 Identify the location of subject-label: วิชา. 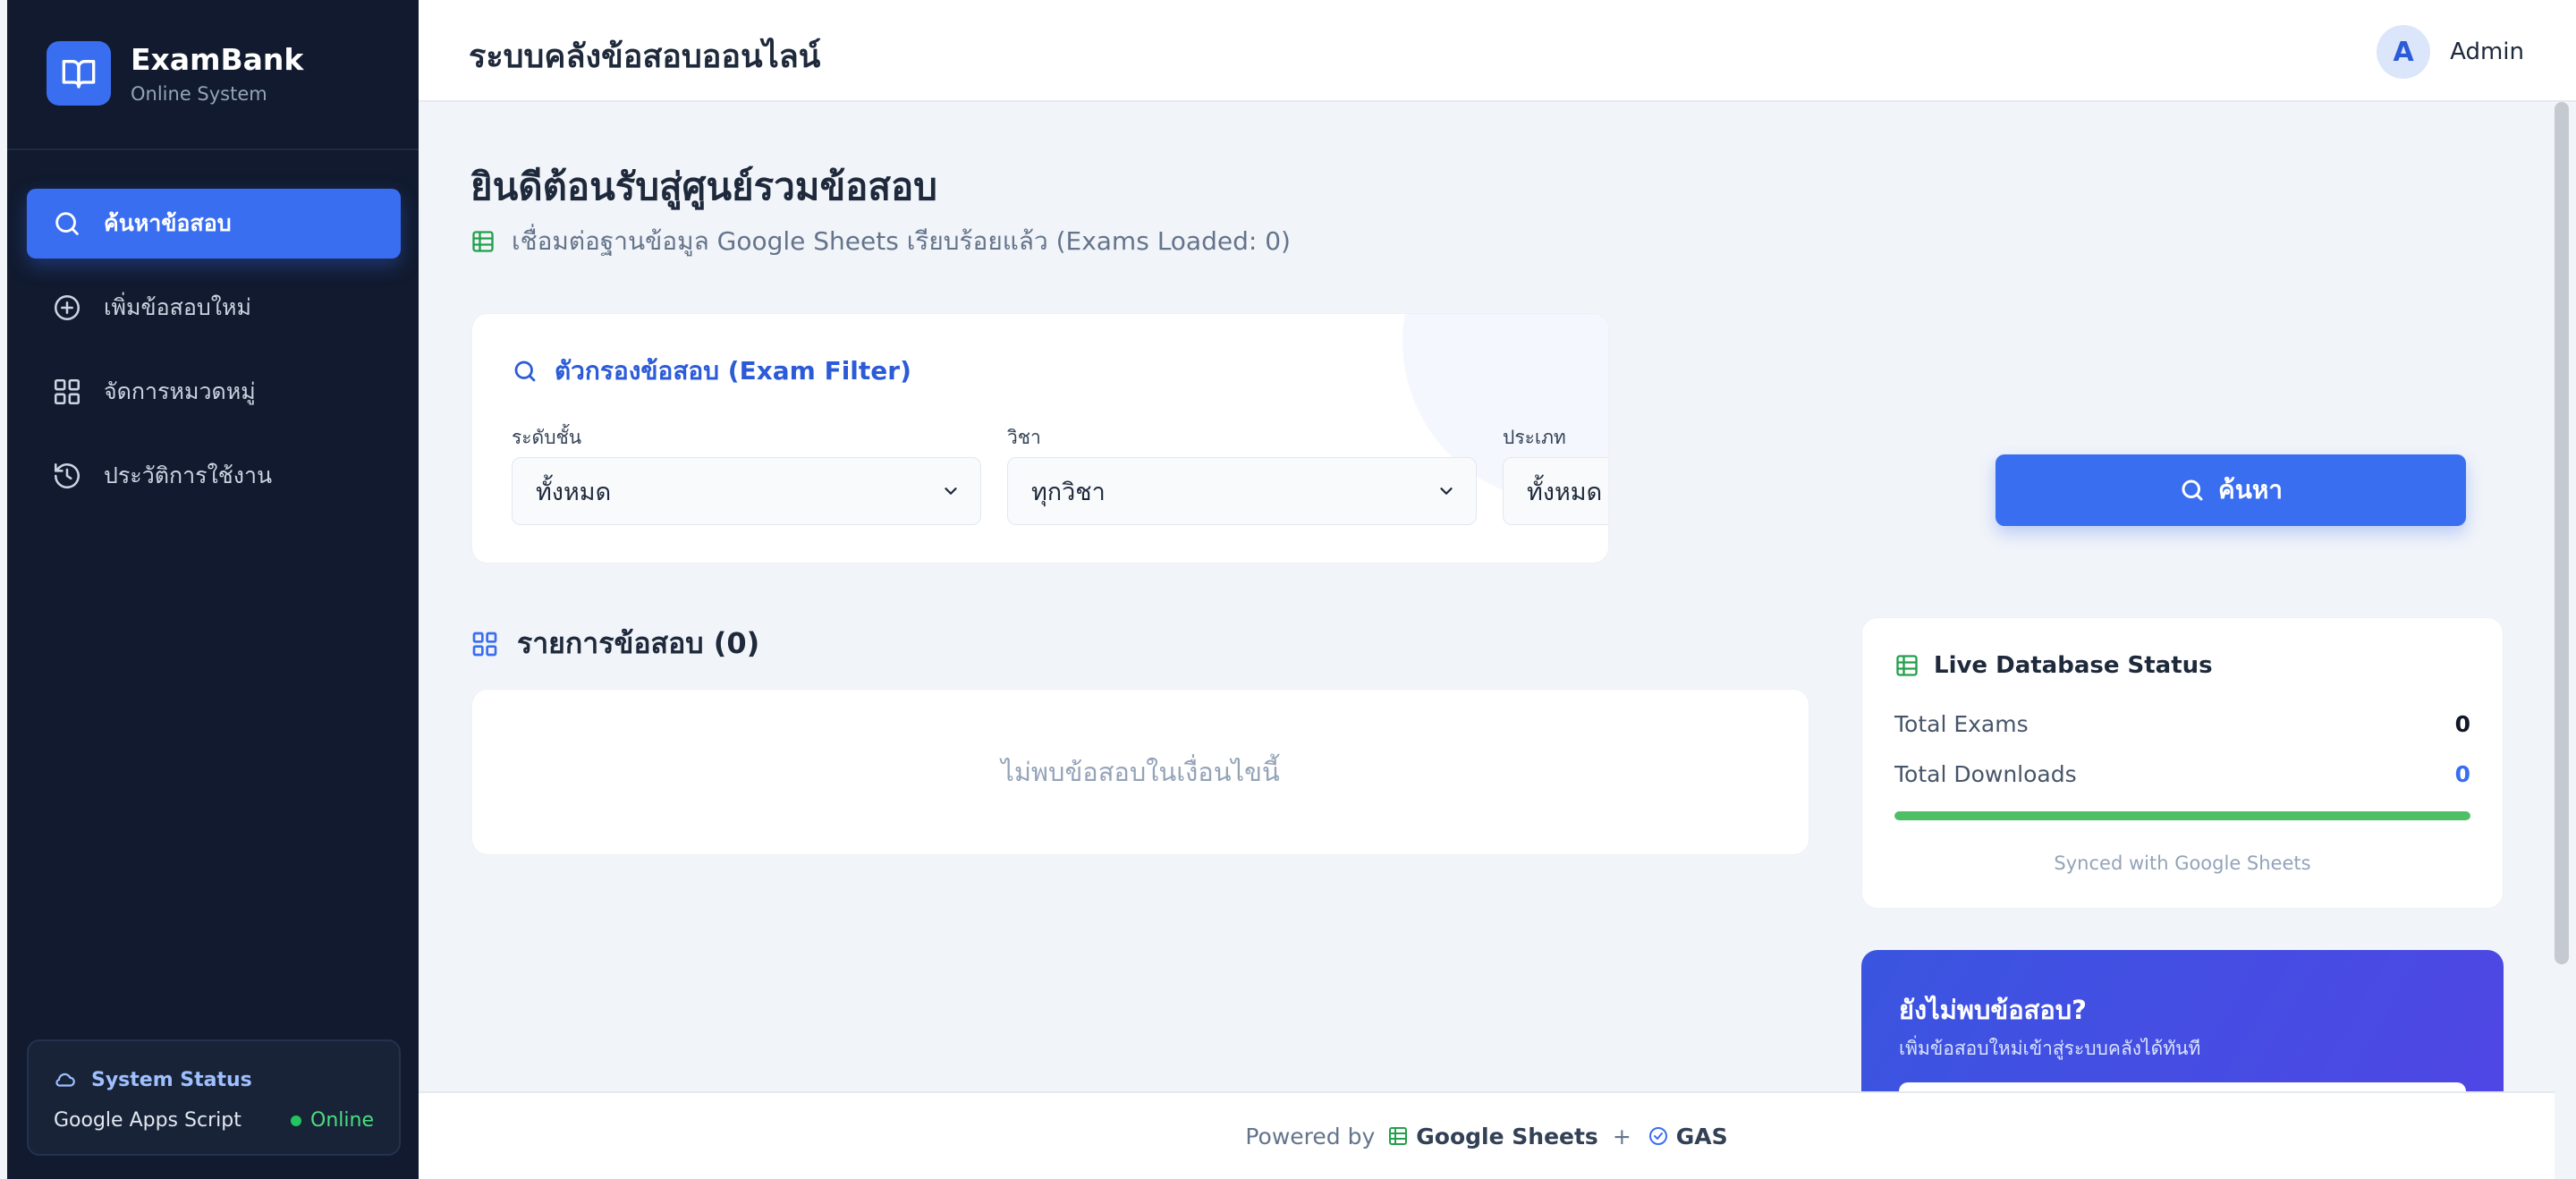
(1024, 438).